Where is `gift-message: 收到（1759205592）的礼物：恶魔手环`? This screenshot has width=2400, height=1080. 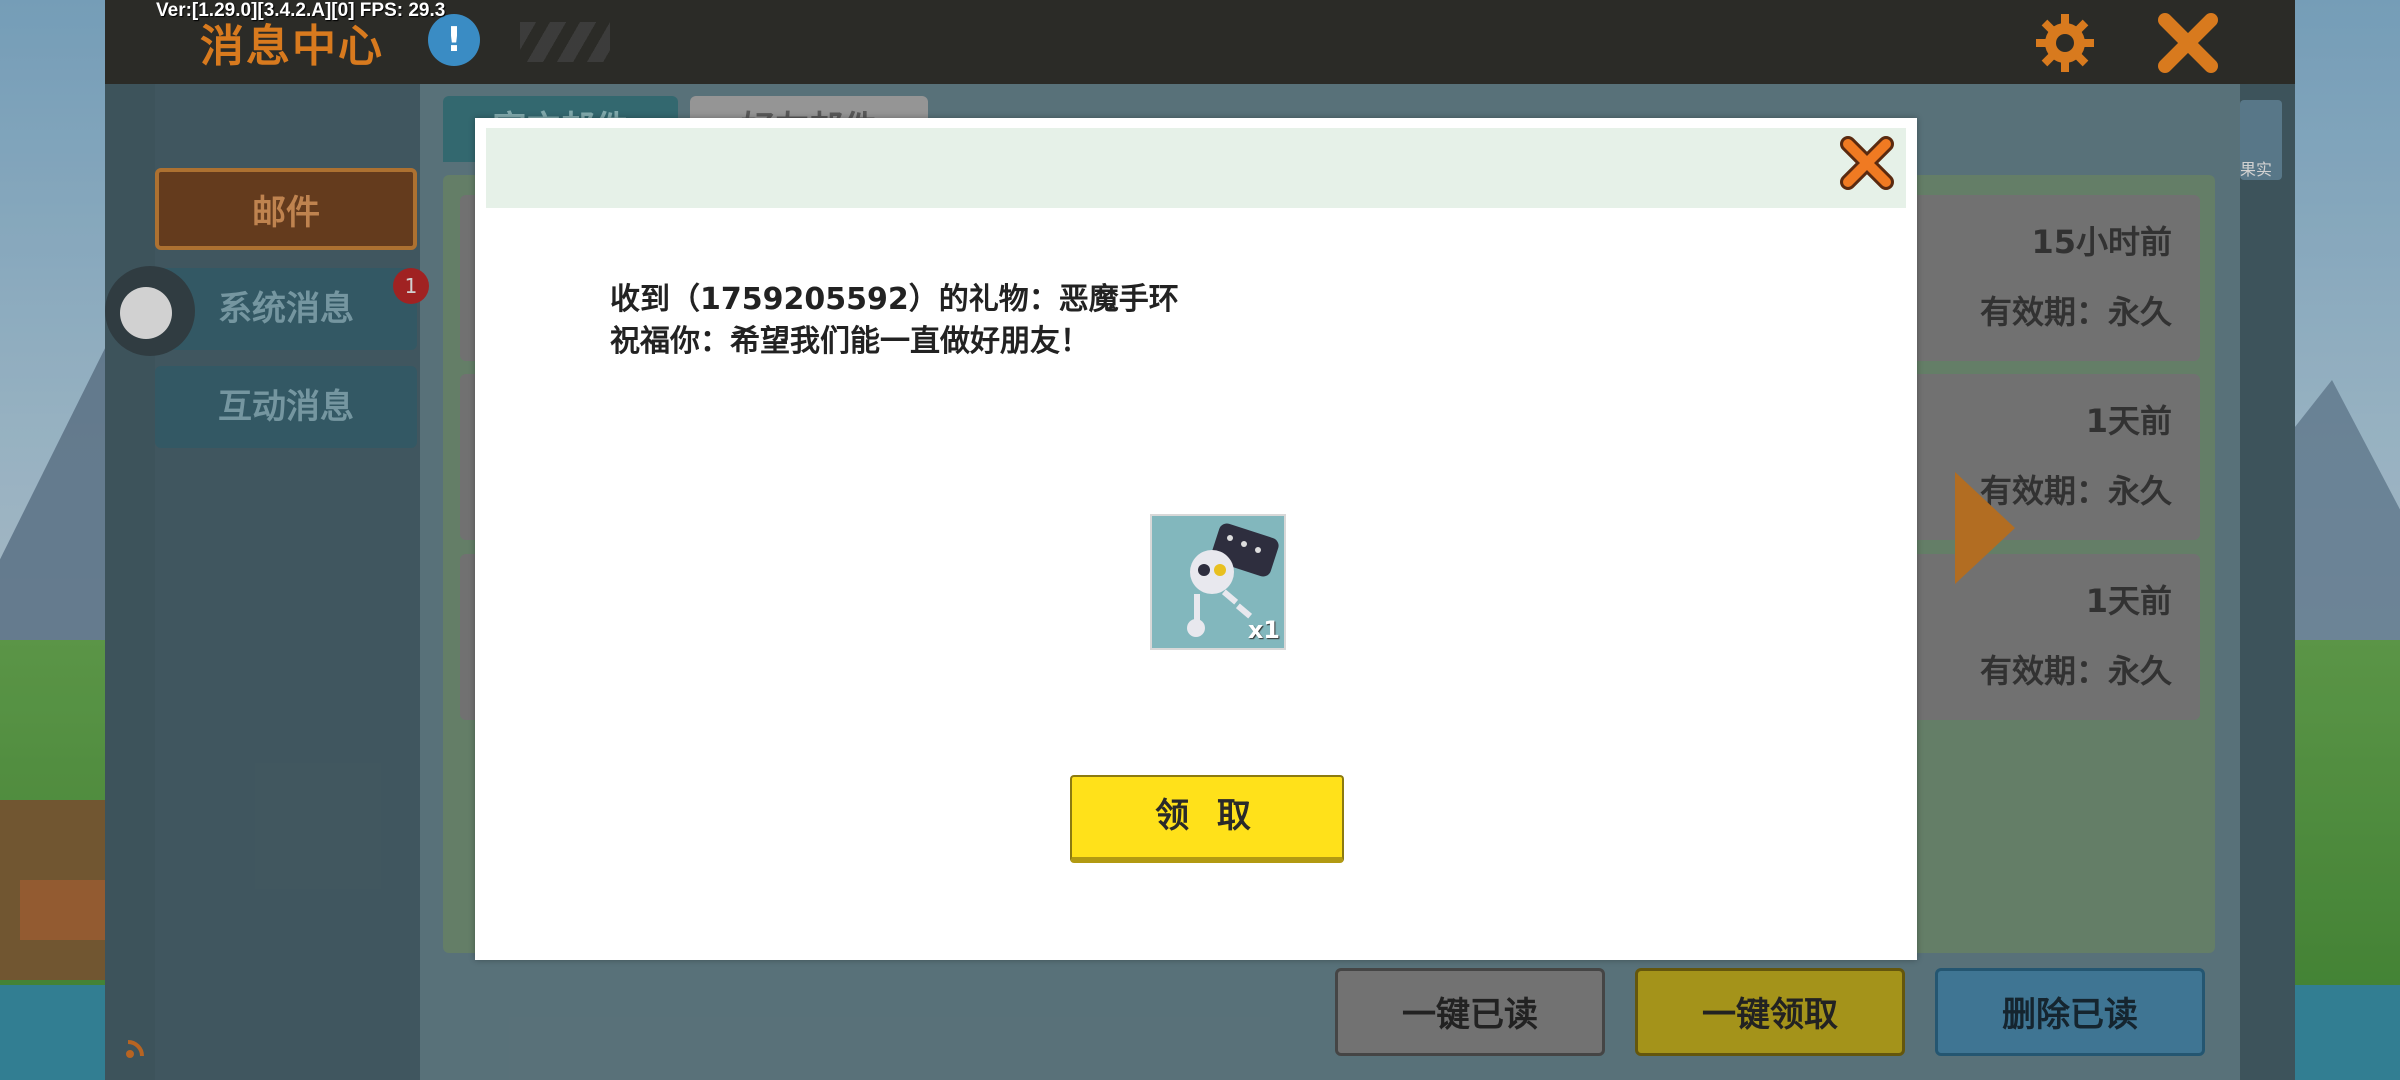 gift-message: 收到（1759205592）的礼物：恶魔手环 is located at coordinates (894, 299).